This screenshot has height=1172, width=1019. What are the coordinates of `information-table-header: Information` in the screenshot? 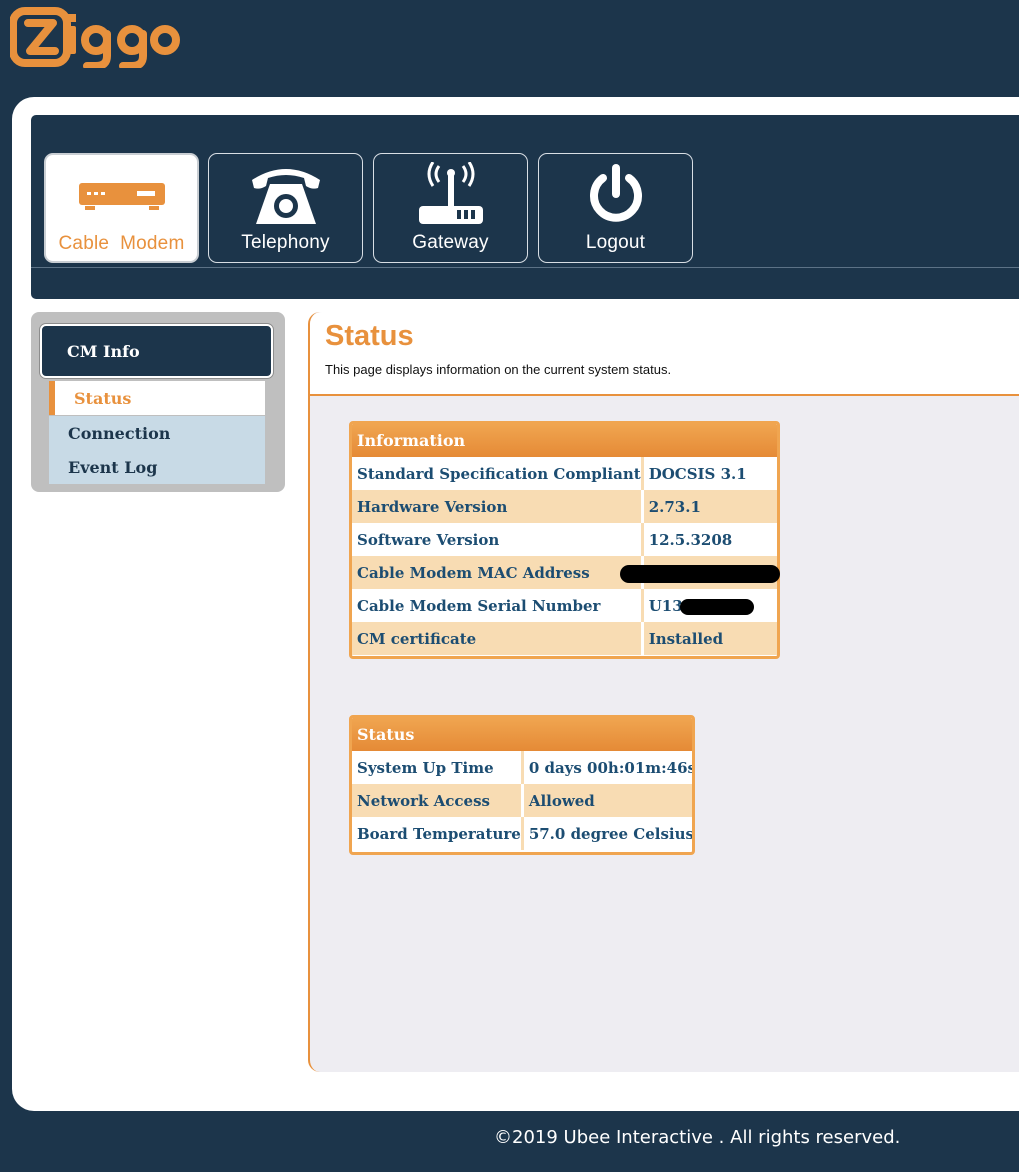 It's located at (564, 440).